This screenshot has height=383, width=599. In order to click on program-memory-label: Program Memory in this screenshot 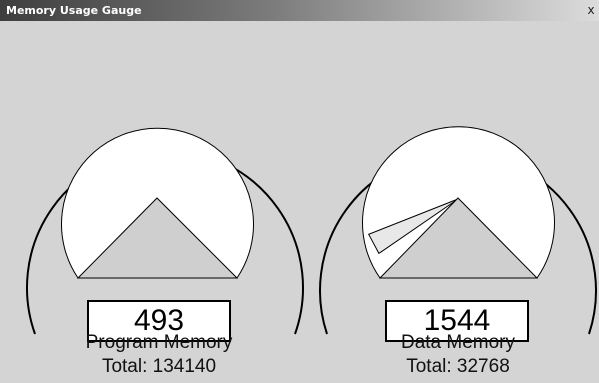, I will do `click(159, 342)`.